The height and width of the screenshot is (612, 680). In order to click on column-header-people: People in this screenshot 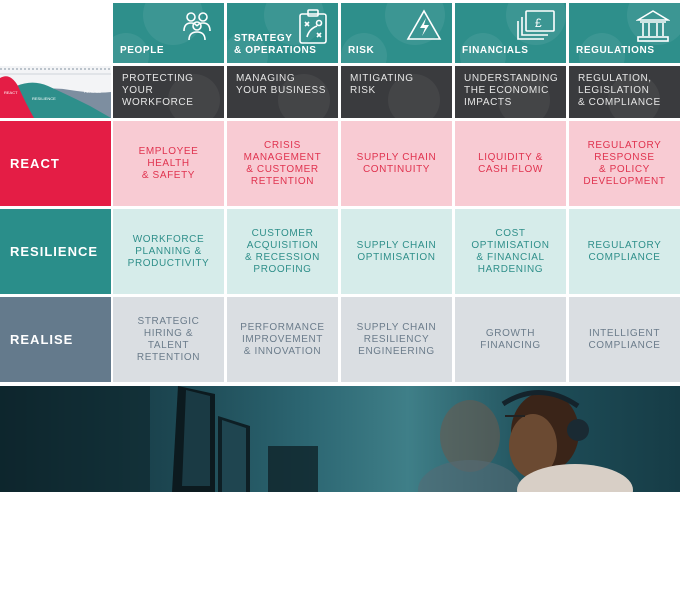, I will do `click(168, 33)`.